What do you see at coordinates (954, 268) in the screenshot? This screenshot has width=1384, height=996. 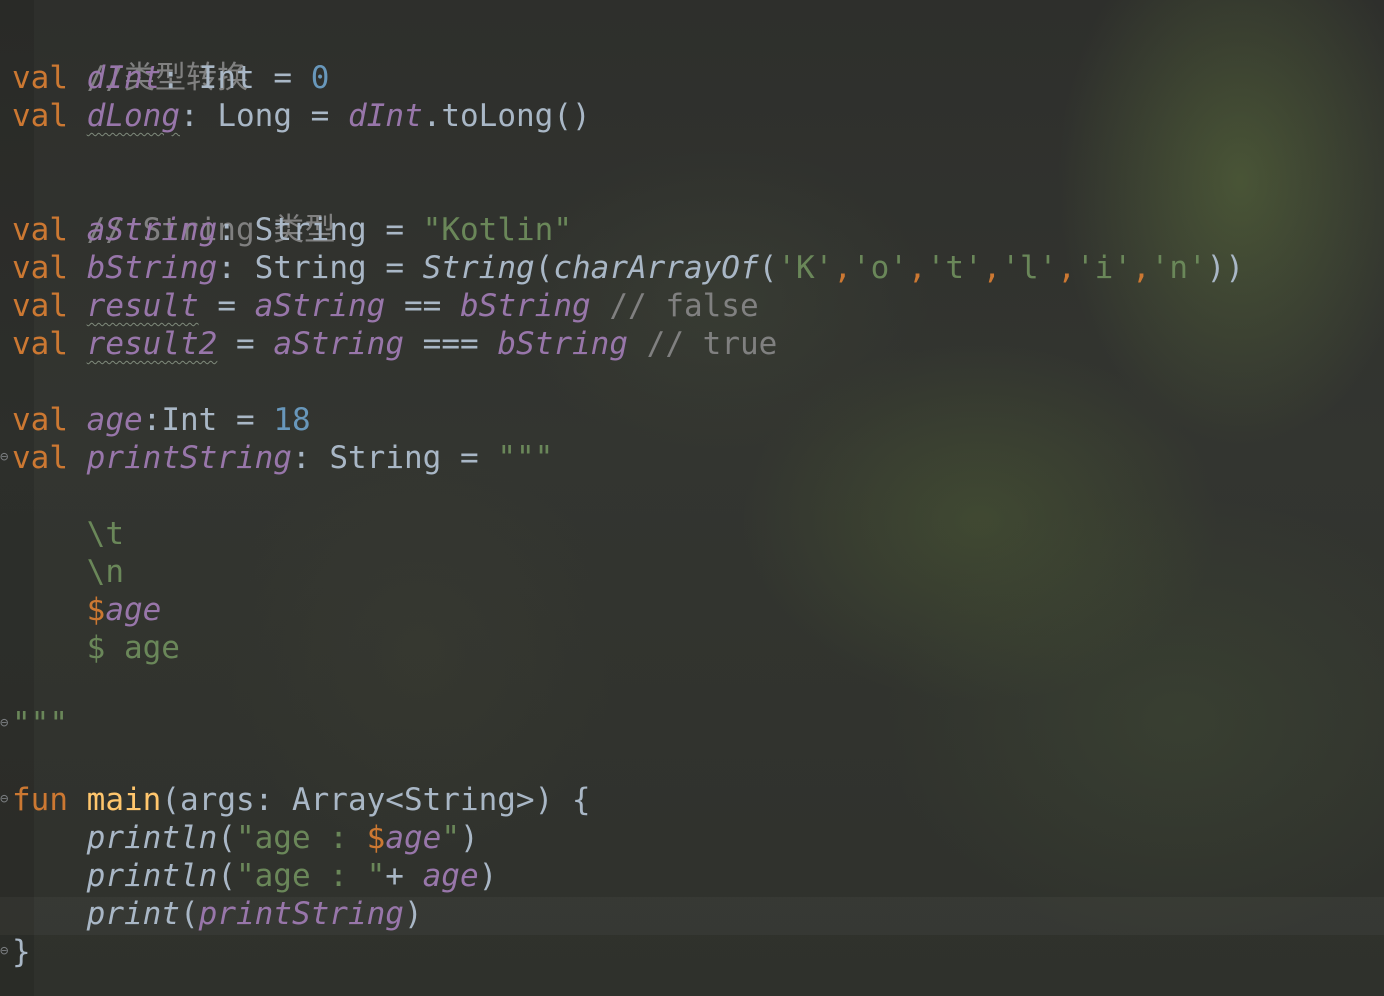 I see `char-literal: 't'` at bounding box center [954, 268].